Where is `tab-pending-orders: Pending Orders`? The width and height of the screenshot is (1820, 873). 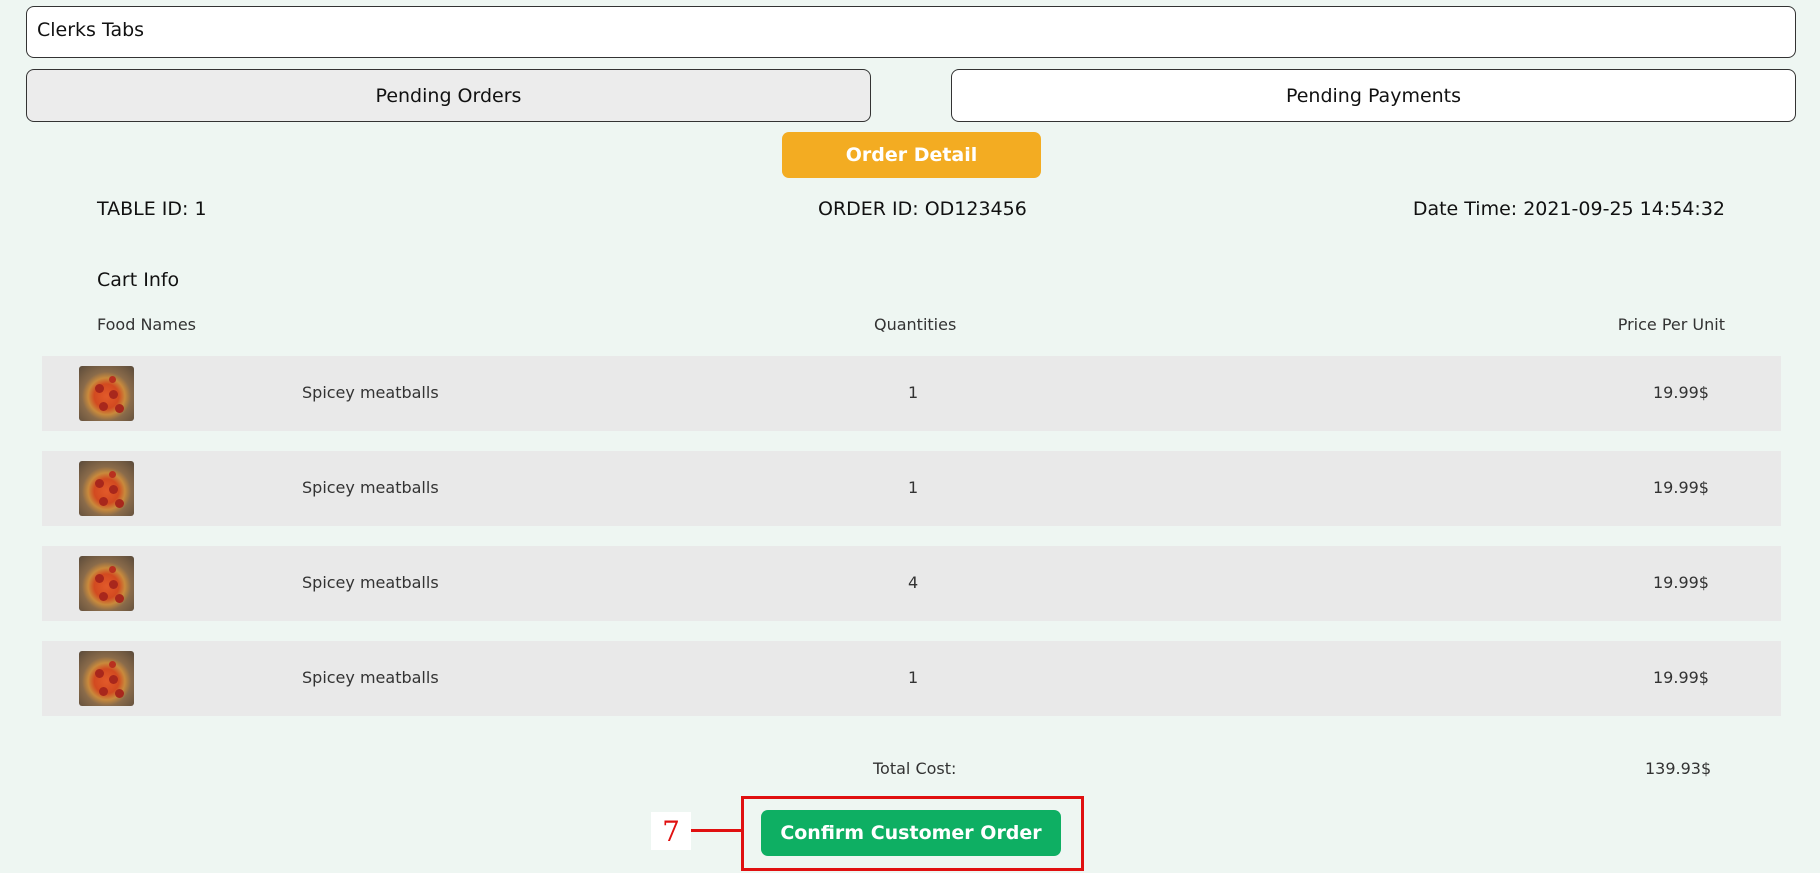
tab-pending-orders: Pending Orders is located at coordinates (448, 95).